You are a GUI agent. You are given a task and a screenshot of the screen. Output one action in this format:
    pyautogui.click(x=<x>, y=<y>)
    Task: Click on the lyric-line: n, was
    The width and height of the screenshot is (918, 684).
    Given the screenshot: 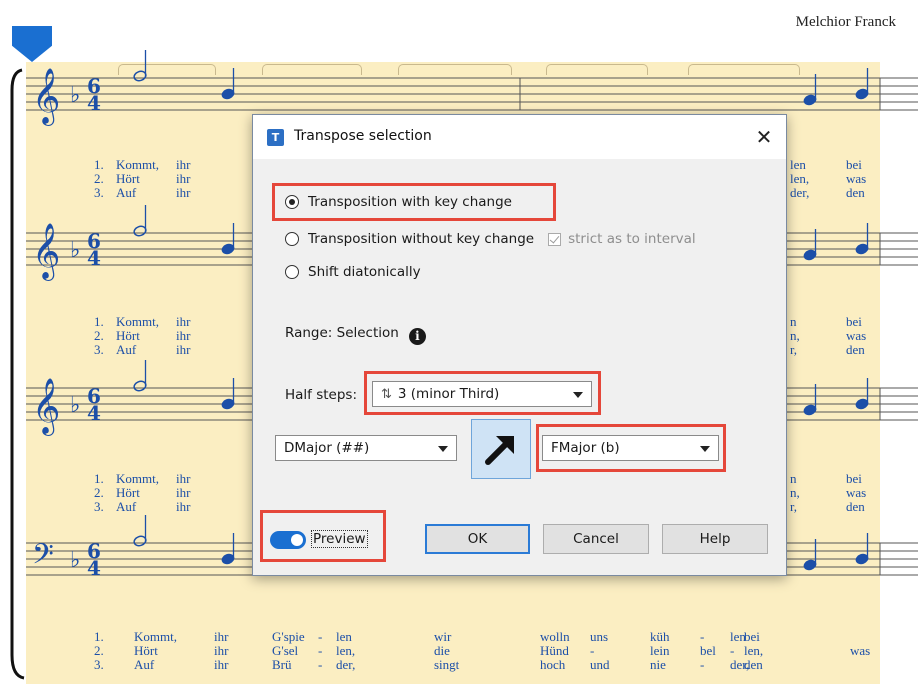 What is the action you would take?
    pyautogui.click(x=836, y=336)
    